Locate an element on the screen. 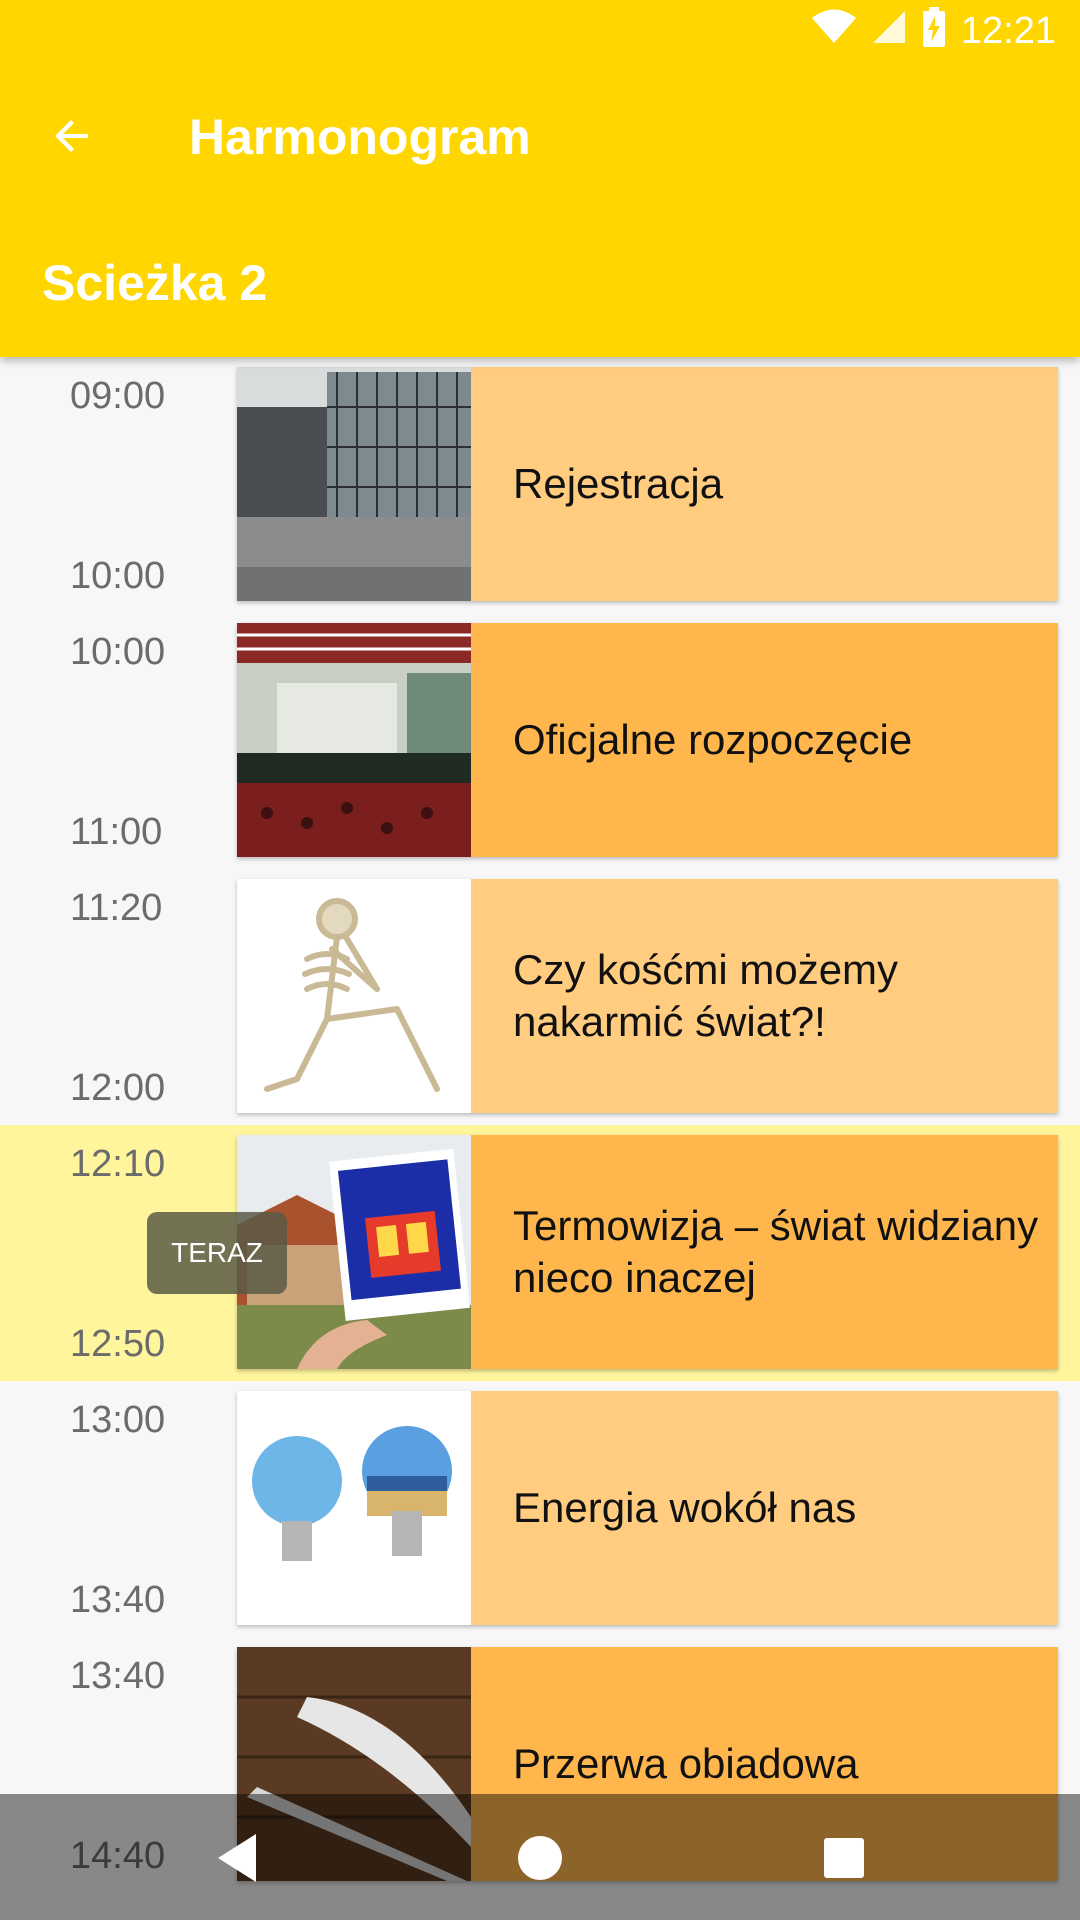  track-title: Scieżka 2 is located at coordinates (155, 283).